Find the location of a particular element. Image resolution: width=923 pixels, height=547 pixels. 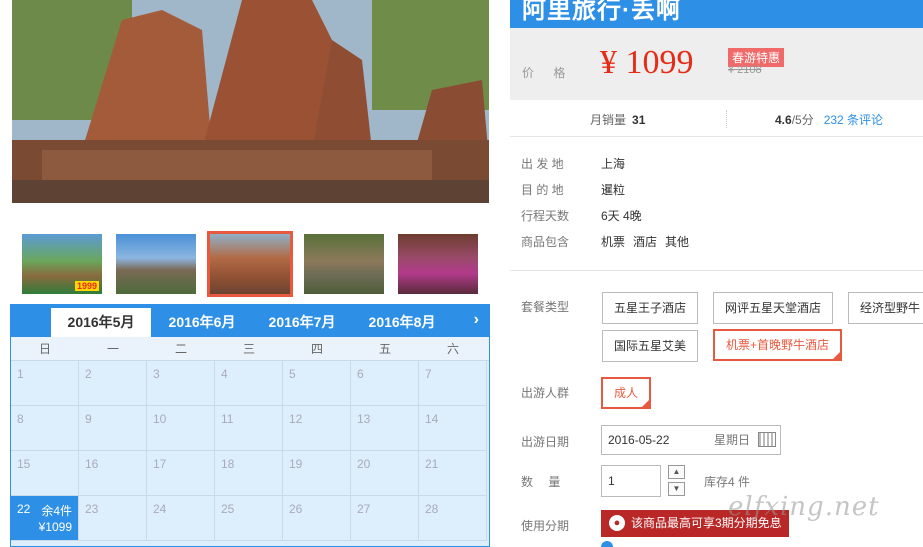

package-option-3: 经济型野牛 is located at coordinates (885, 308).